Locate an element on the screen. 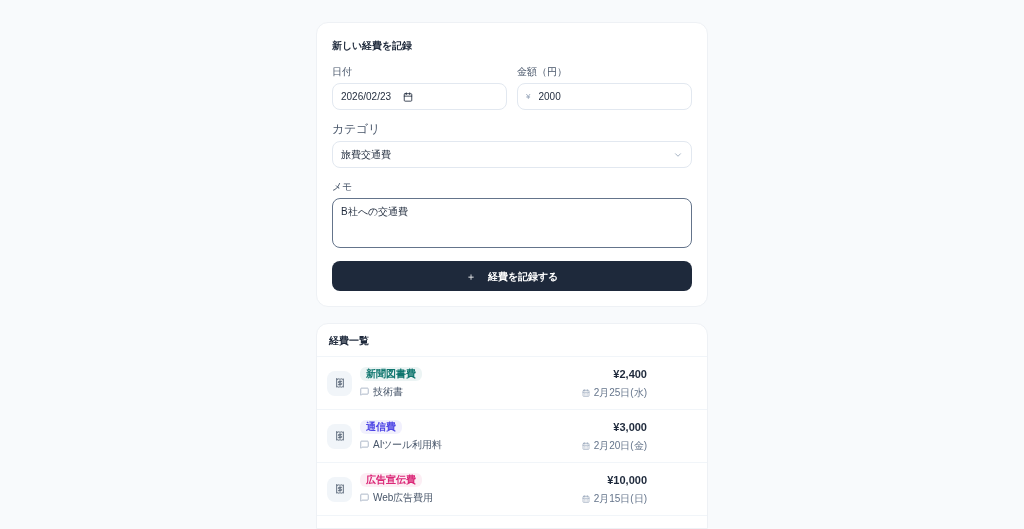 The height and width of the screenshot is (529, 1024). expense-amount: ¥2,400 is located at coordinates (630, 374).